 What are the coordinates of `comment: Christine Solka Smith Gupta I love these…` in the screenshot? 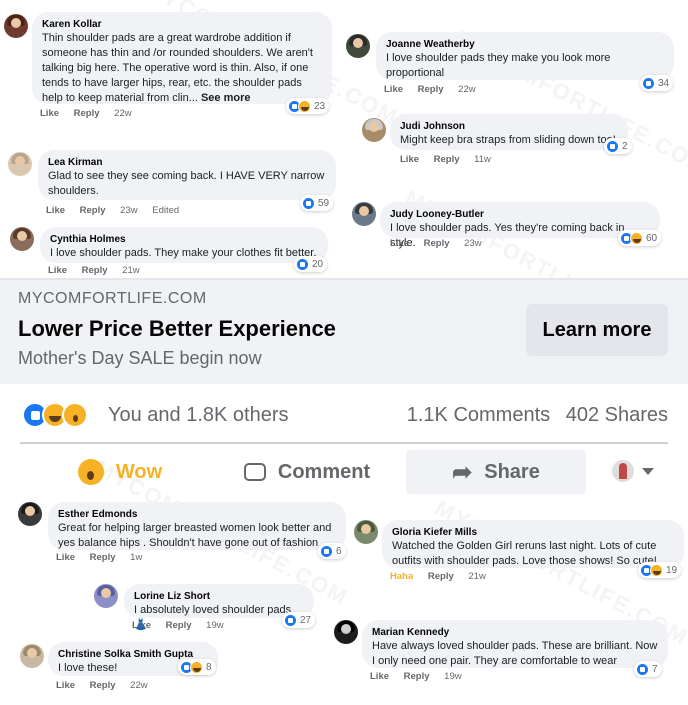 It's located at (120, 668).